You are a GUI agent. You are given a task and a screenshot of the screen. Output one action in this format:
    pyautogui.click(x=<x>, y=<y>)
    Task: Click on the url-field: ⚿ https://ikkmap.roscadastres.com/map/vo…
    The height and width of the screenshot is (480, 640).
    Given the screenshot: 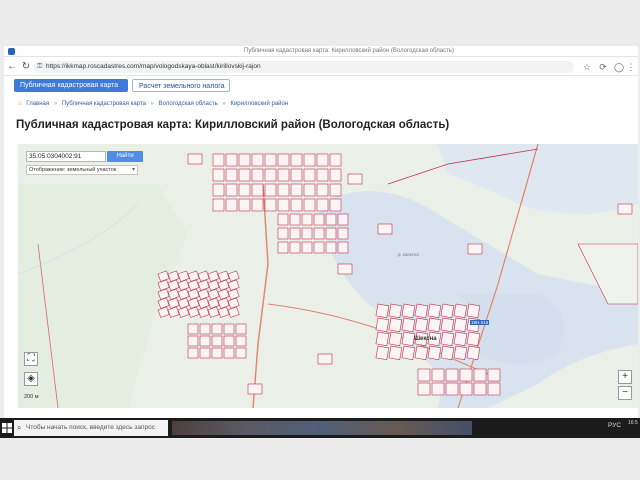 What is the action you would take?
    pyautogui.click(x=304, y=67)
    